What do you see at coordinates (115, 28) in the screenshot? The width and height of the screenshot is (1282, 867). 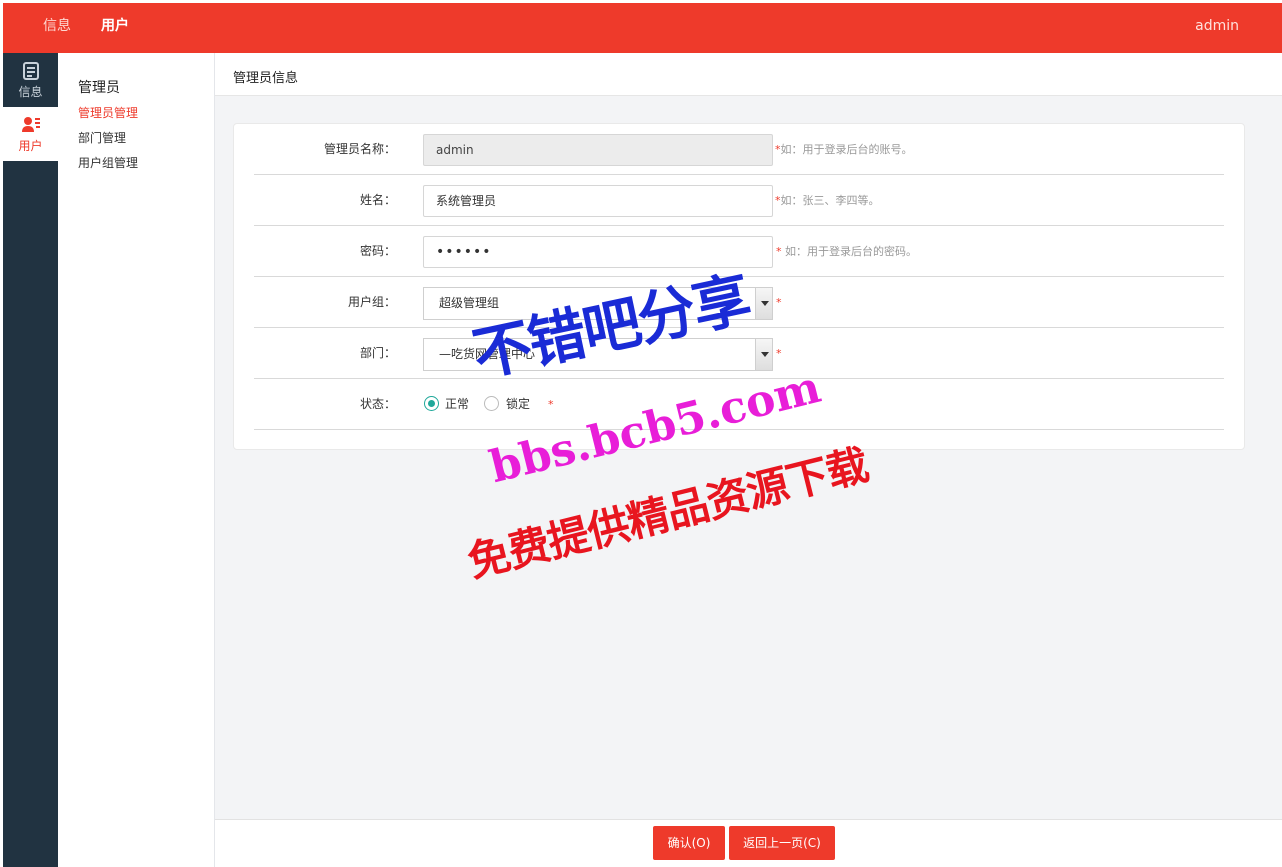 I see `top-nav-user: 用户` at bounding box center [115, 28].